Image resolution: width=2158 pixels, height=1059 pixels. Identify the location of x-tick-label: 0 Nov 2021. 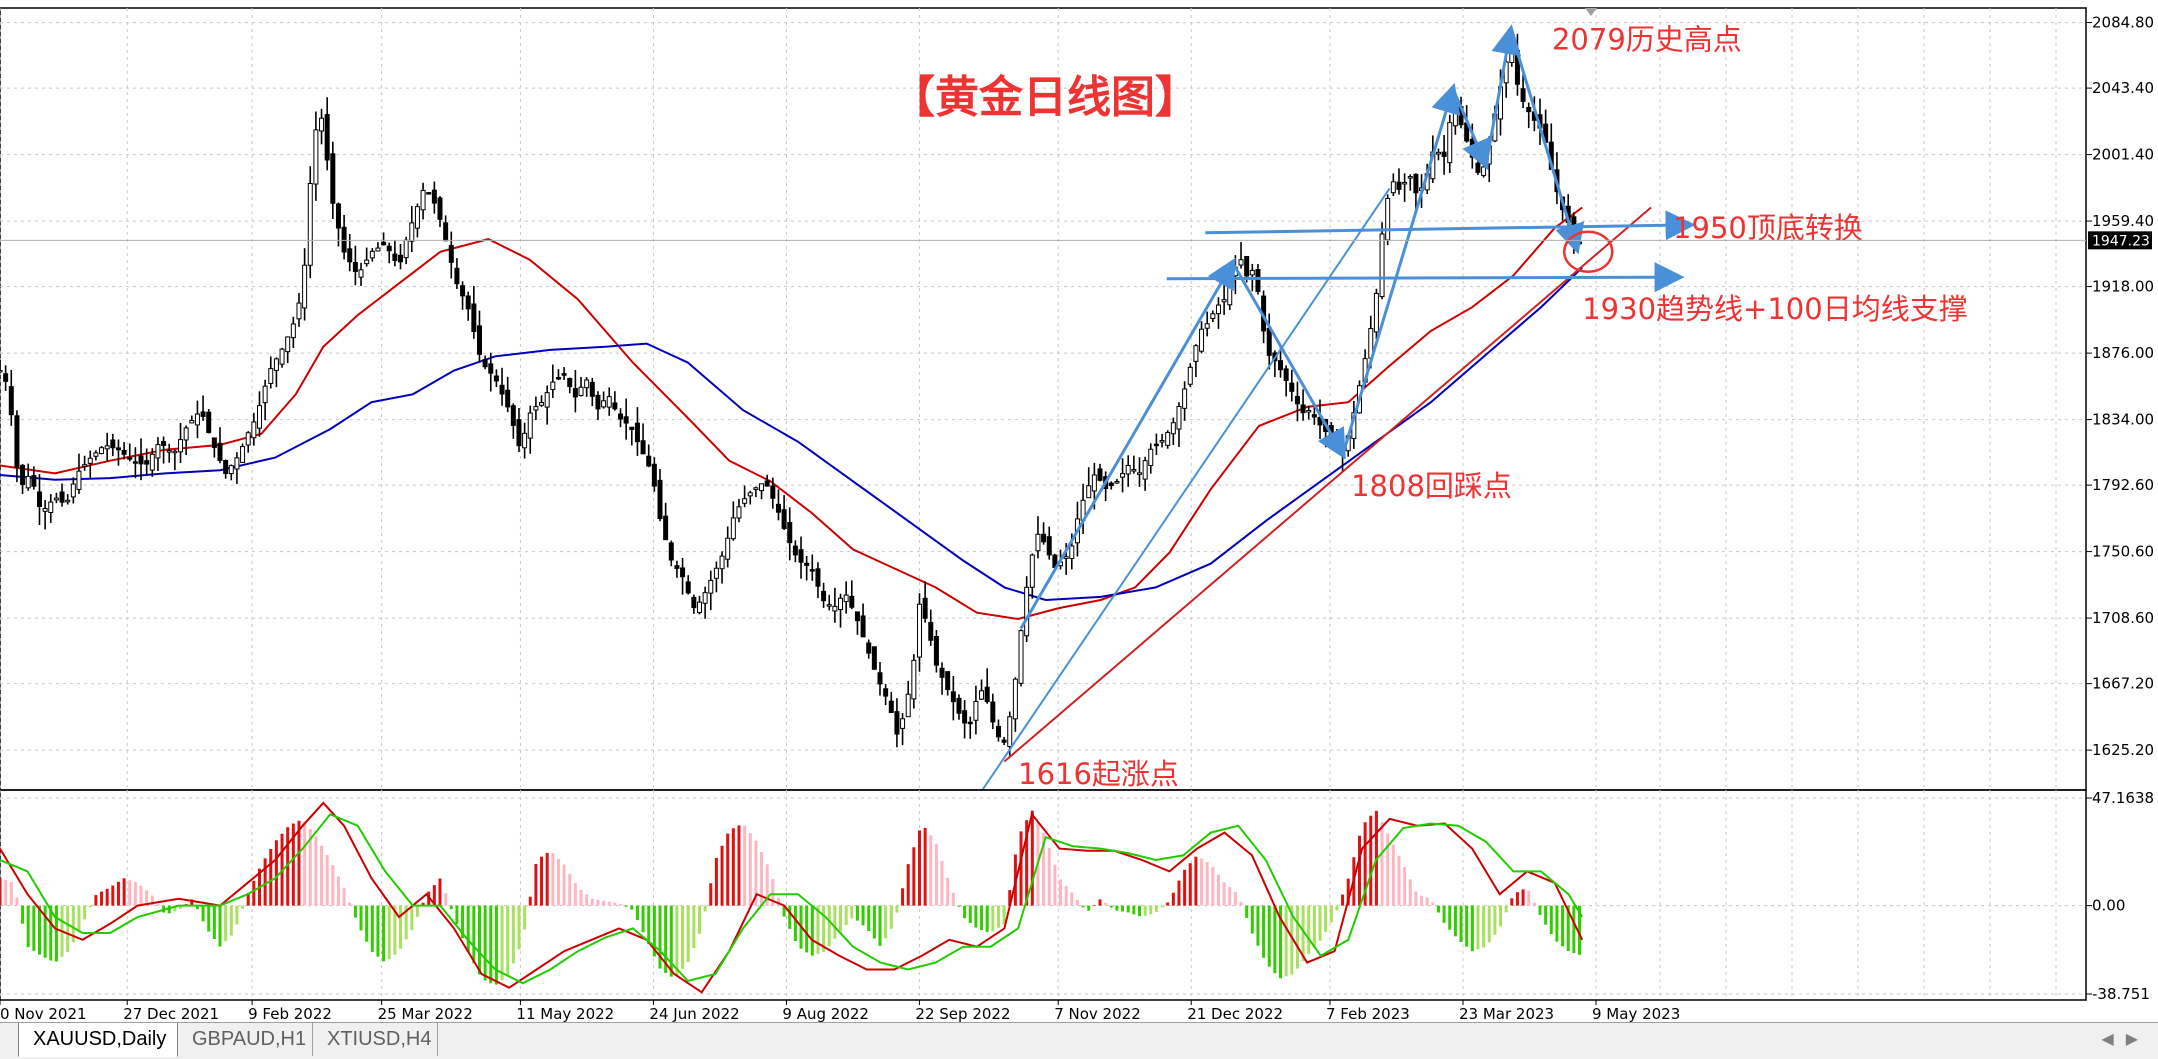
(43, 1013).